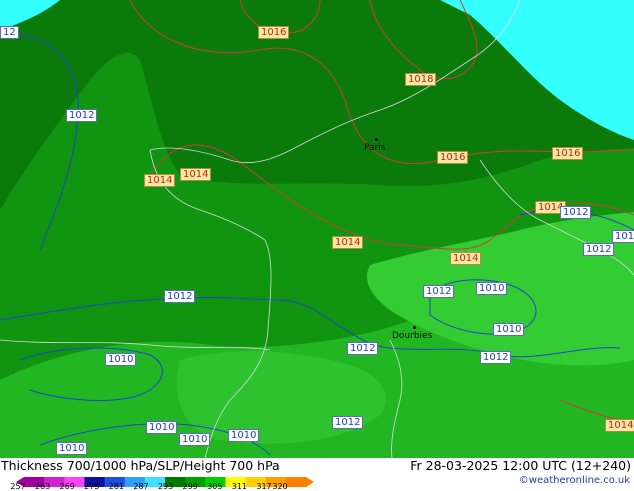 The height and width of the screenshot is (491, 634). Describe the element at coordinates (421, 79) in the screenshot. I see `isobar-label: 1018` at that location.